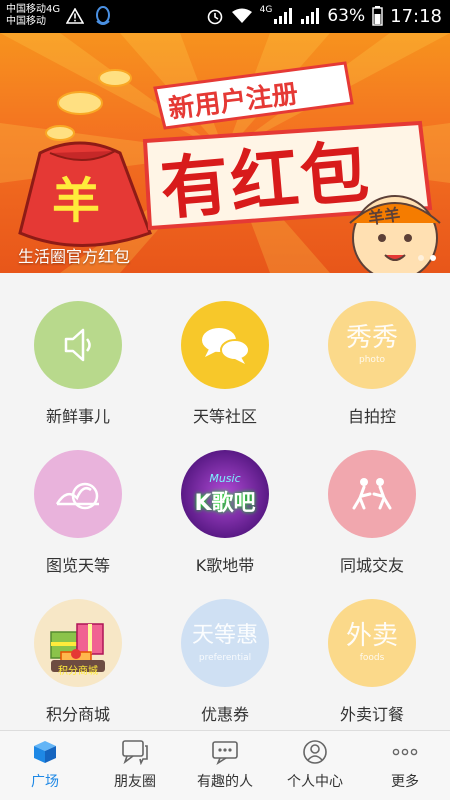  What do you see at coordinates (224, 416) in the screenshot?
I see `tile-label: 天等社区` at bounding box center [224, 416].